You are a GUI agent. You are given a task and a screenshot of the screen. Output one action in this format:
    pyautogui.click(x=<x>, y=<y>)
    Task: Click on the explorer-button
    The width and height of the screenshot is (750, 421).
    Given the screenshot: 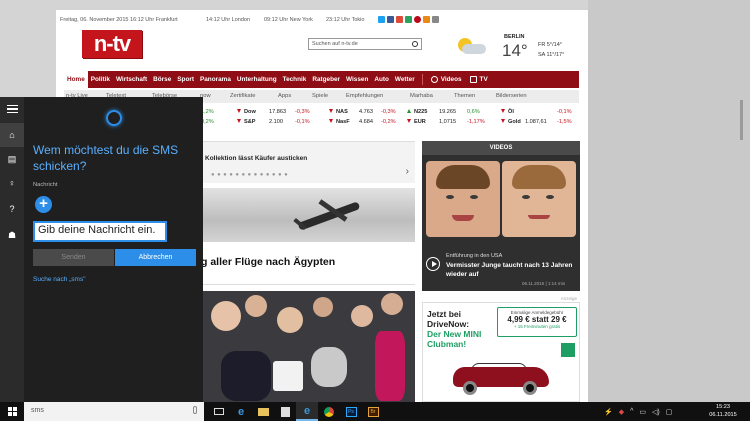 What is the action you would take?
    pyautogui.click(x=263, y=411)
    